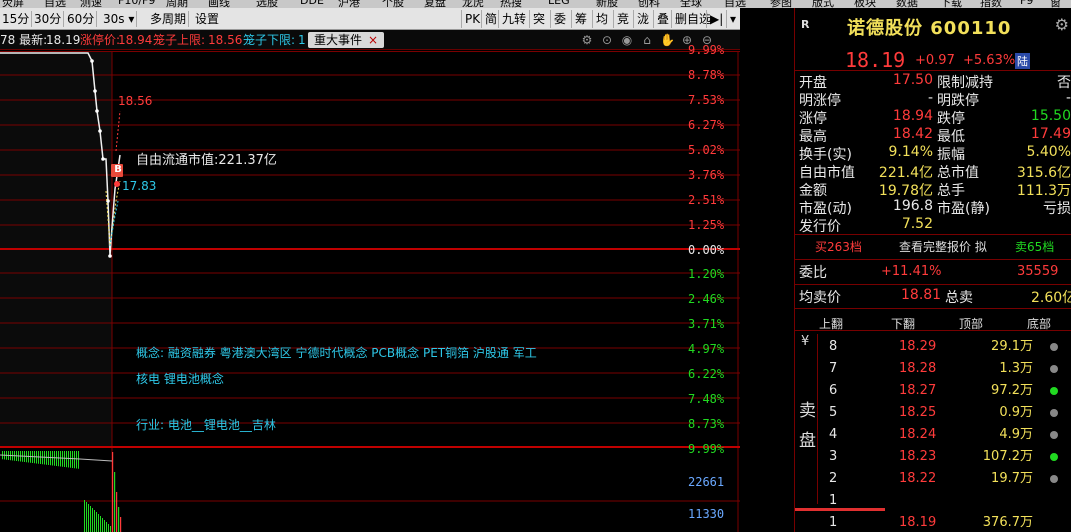 The image size is (1071, 532). Describe the element at coordinates (951, 191) in the screenshot. I see `stat-label: 总手` at that location.